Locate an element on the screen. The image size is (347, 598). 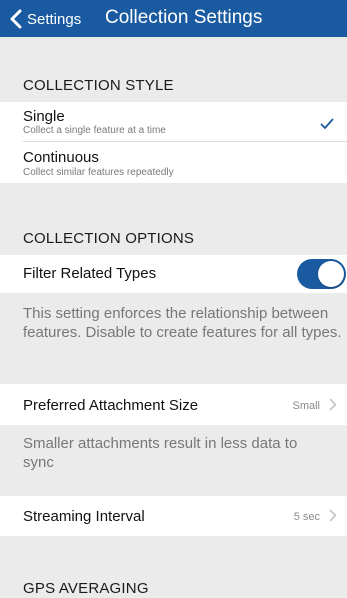
page-title: Collection Settings is located at coordinates (184, 17).